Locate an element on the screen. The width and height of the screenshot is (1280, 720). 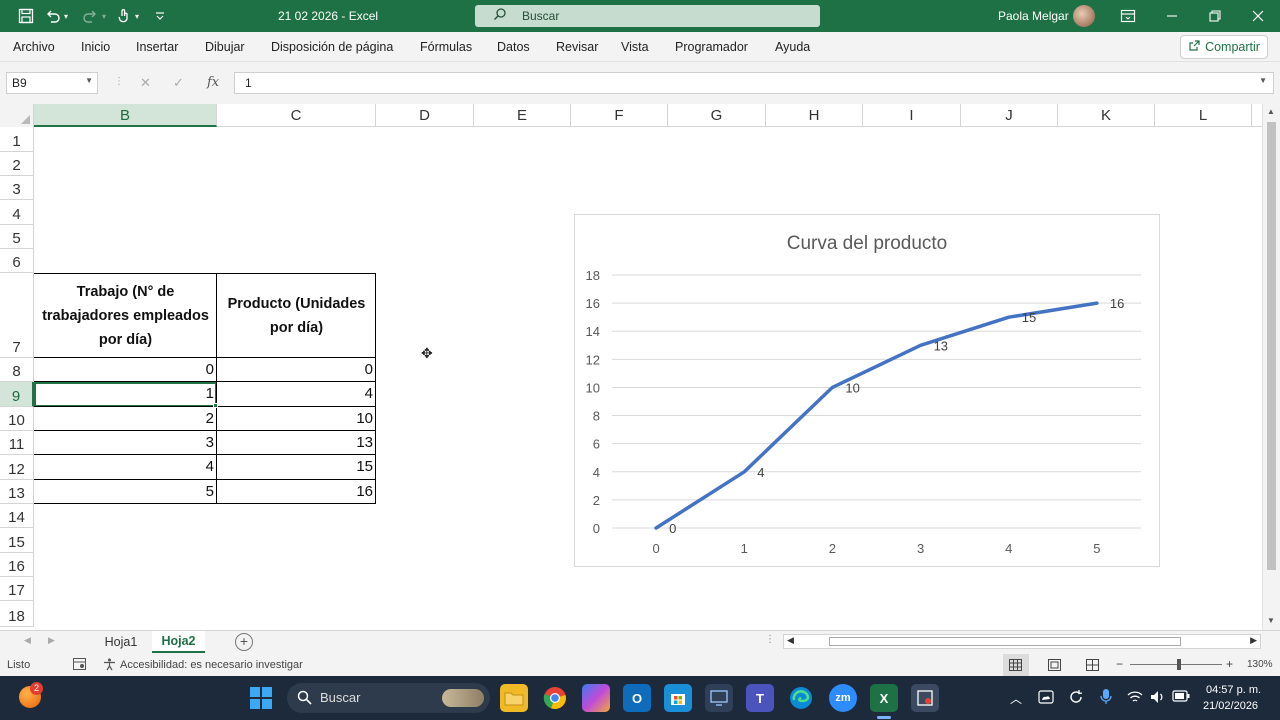
tab-programador: Programador is located at coordinates (711, 47).